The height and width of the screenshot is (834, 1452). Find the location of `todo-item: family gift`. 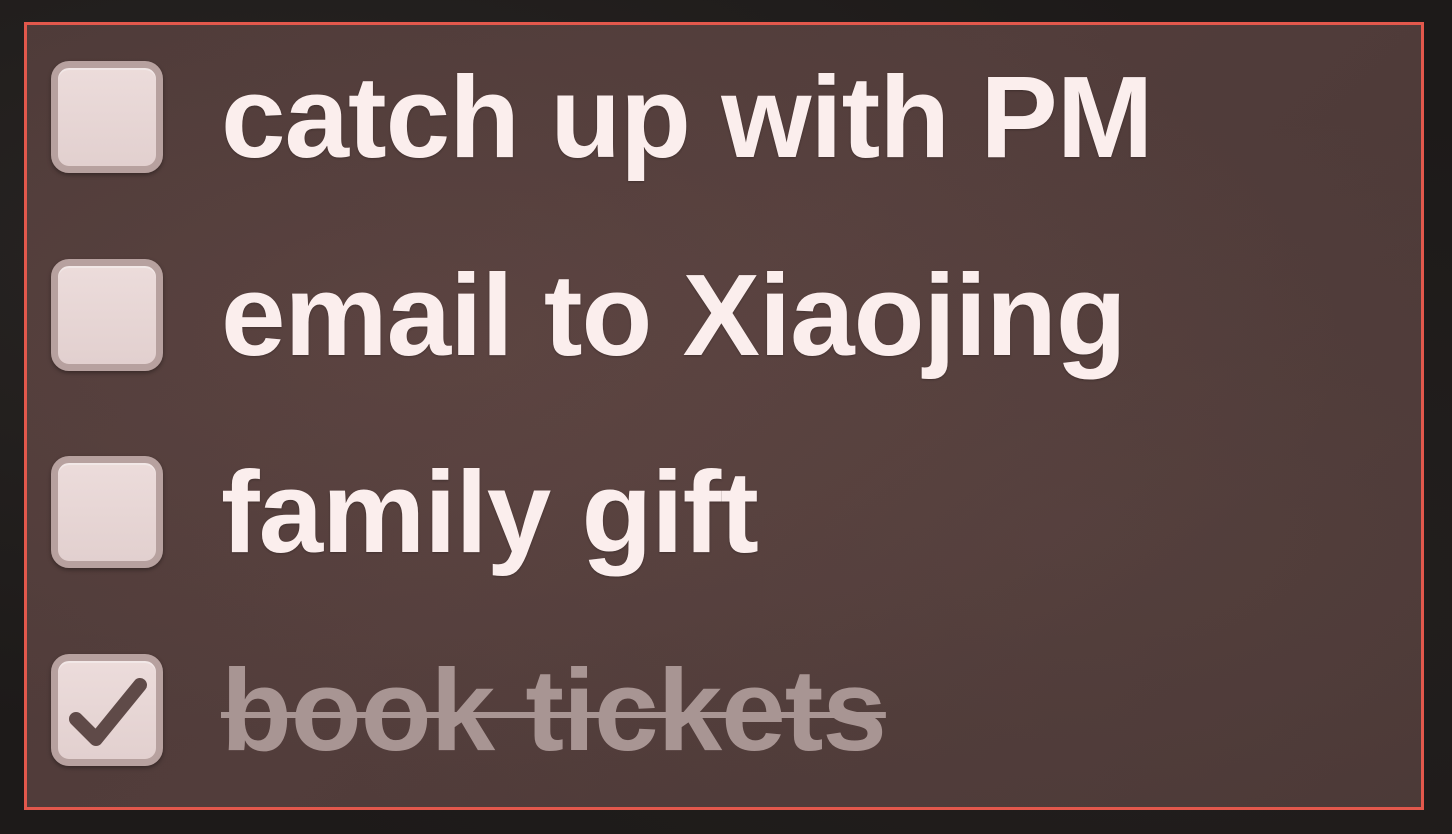

todo-item: family gift is located at coordinates (405, 512).